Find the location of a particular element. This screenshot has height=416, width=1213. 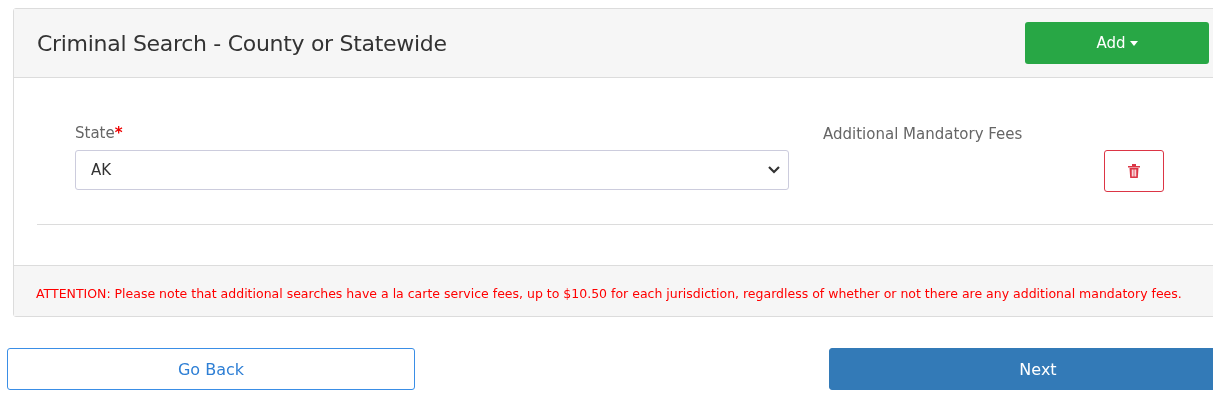

state-select: AK is located at coordinates (432, 170).